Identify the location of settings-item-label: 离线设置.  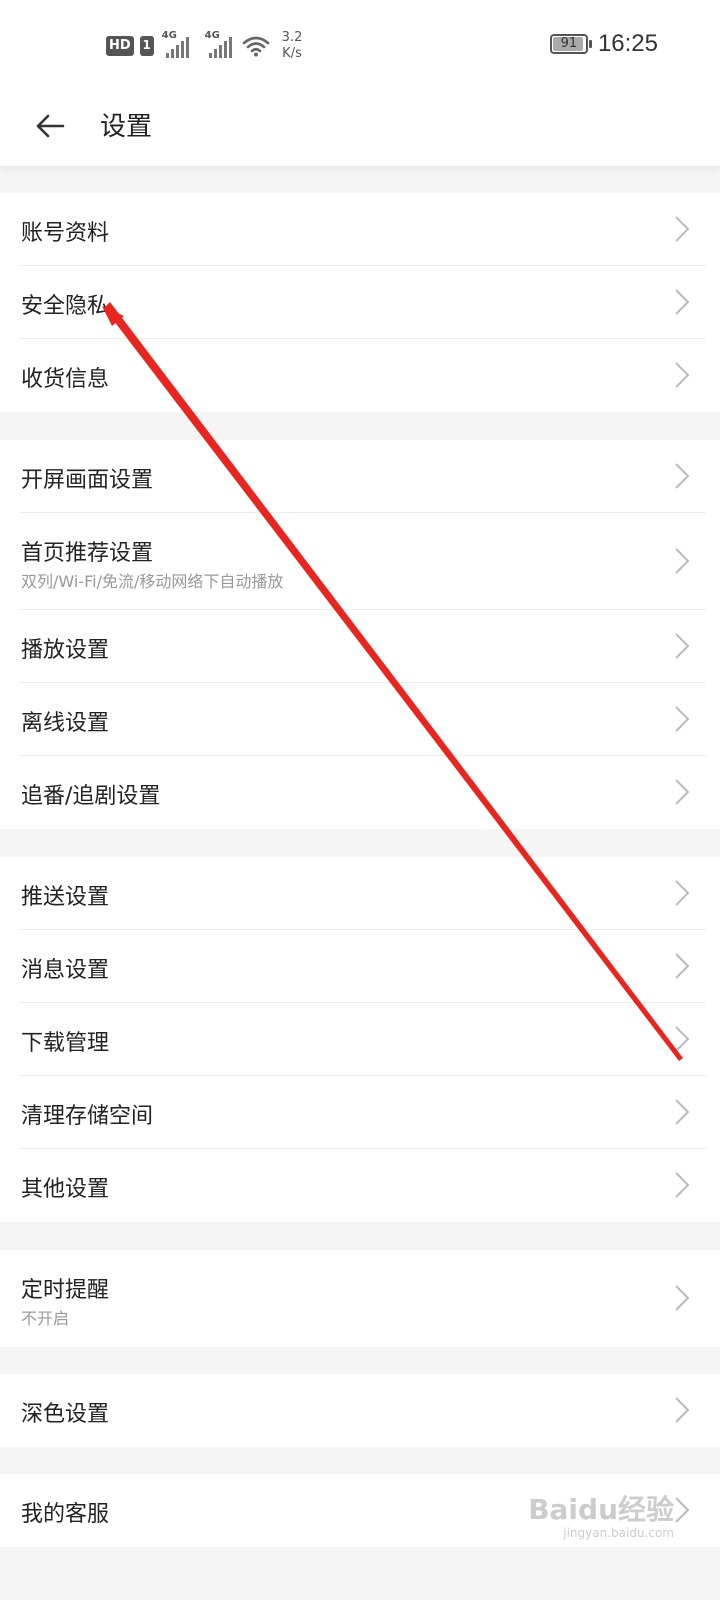
(65, 723).